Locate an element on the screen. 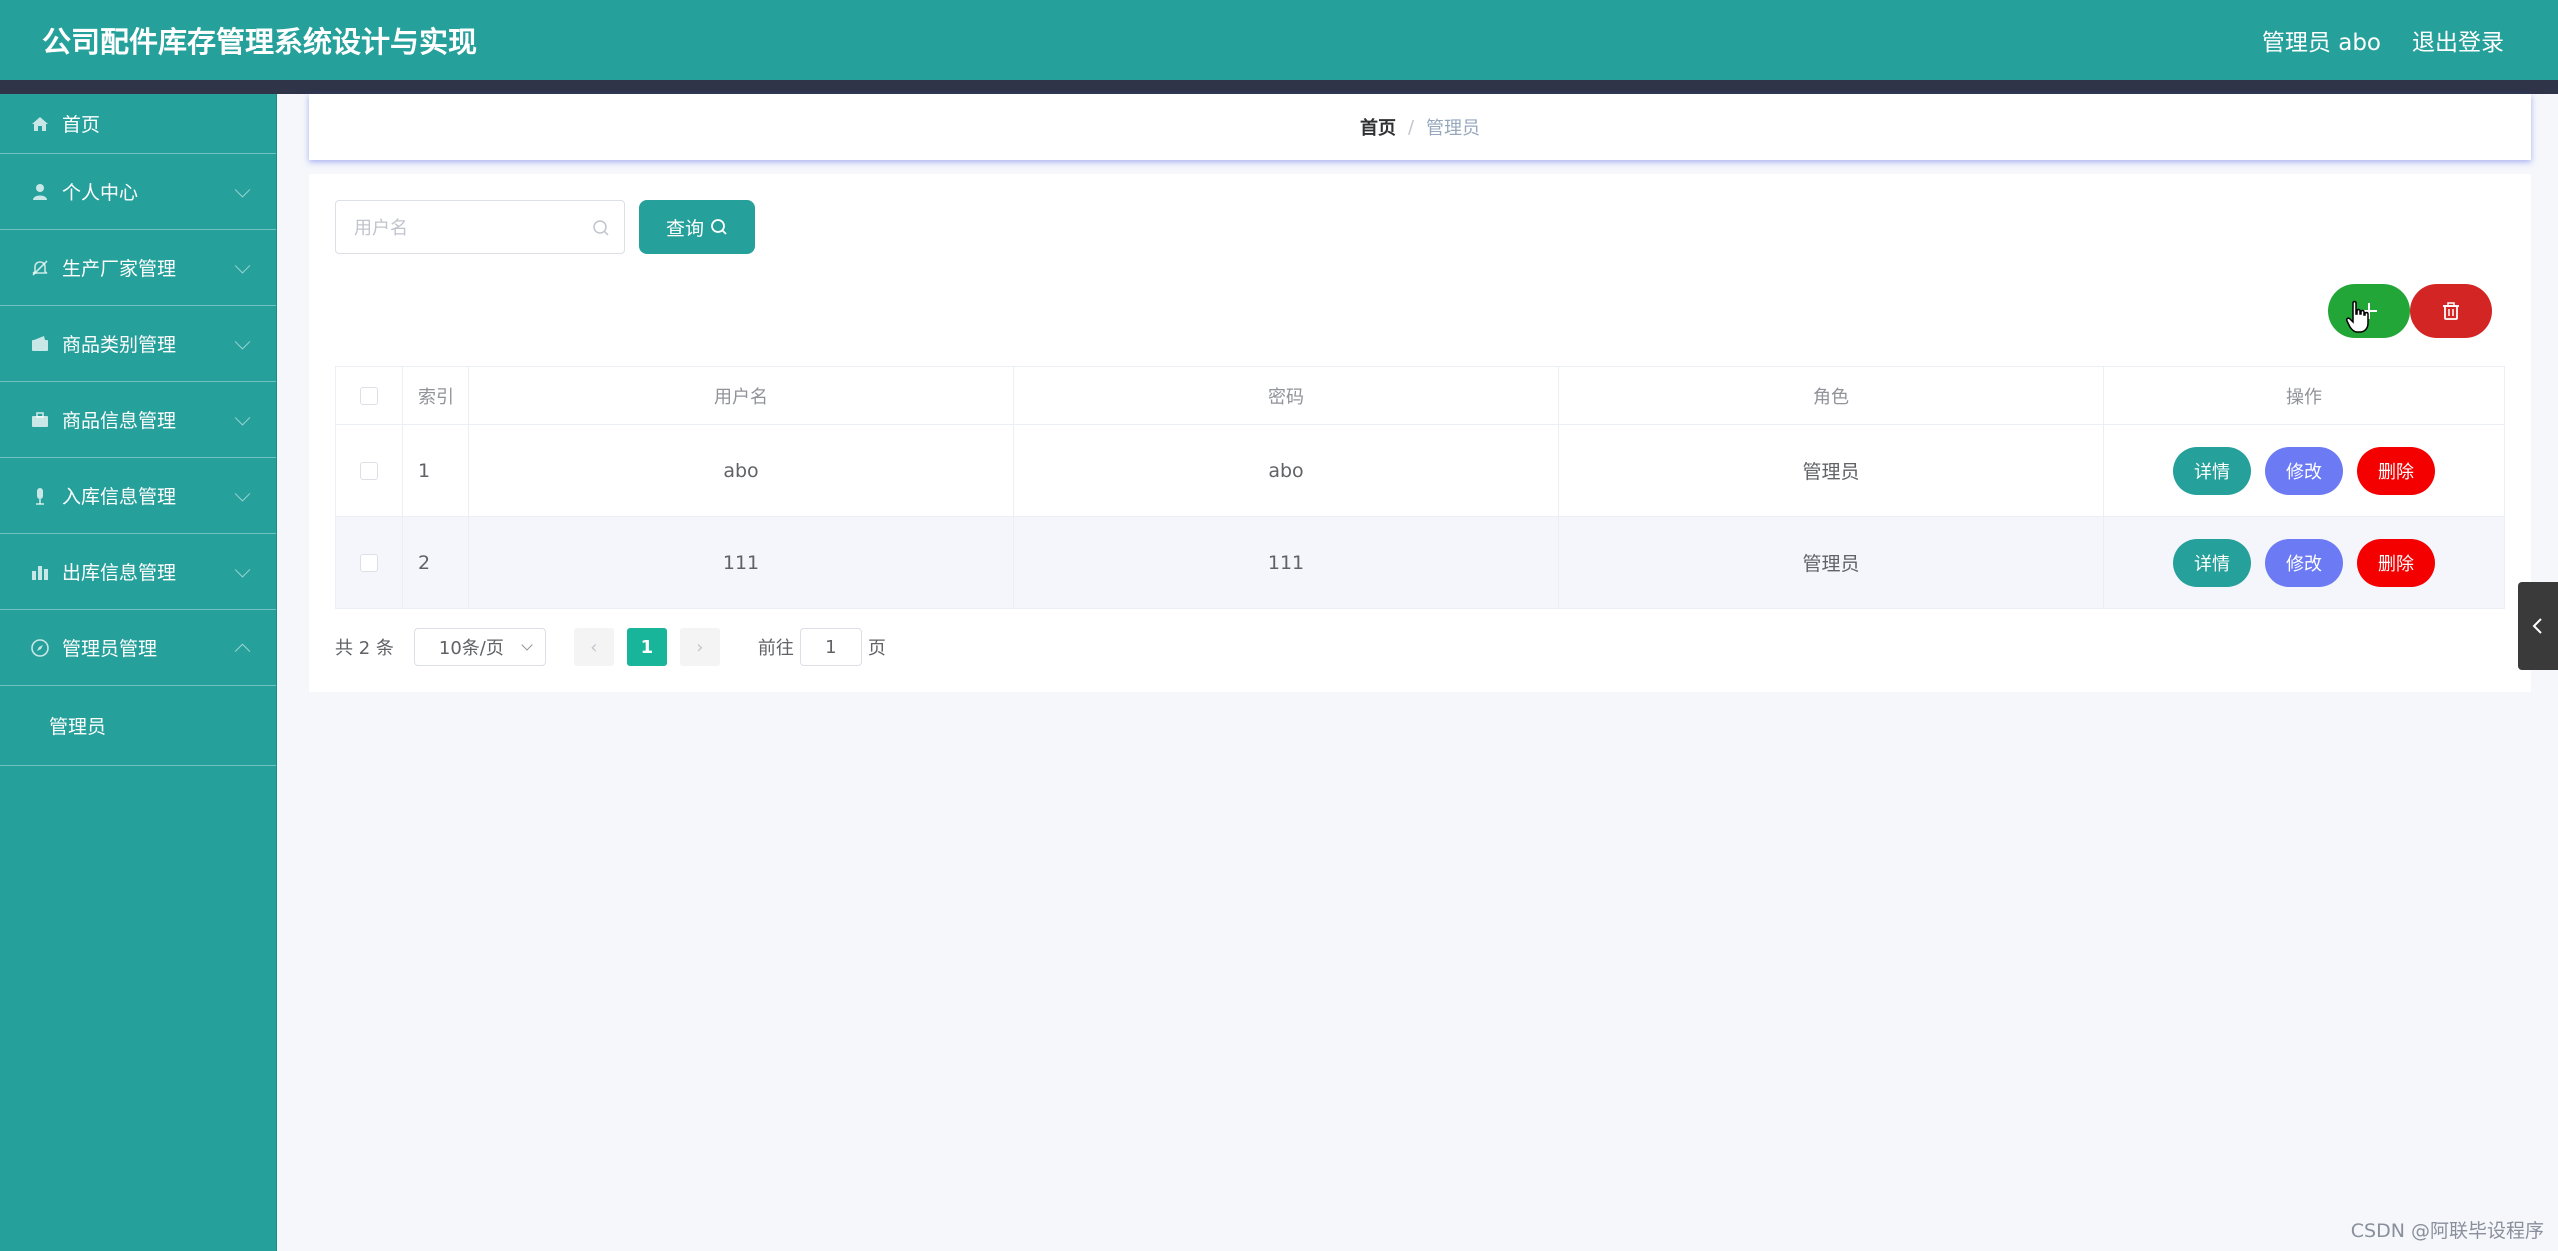 The height and width of the screenshot is (1251, 2558). table-row: 1 abo abo 管理员 详情 修改 删除 is located at coordinates (1420, 470).